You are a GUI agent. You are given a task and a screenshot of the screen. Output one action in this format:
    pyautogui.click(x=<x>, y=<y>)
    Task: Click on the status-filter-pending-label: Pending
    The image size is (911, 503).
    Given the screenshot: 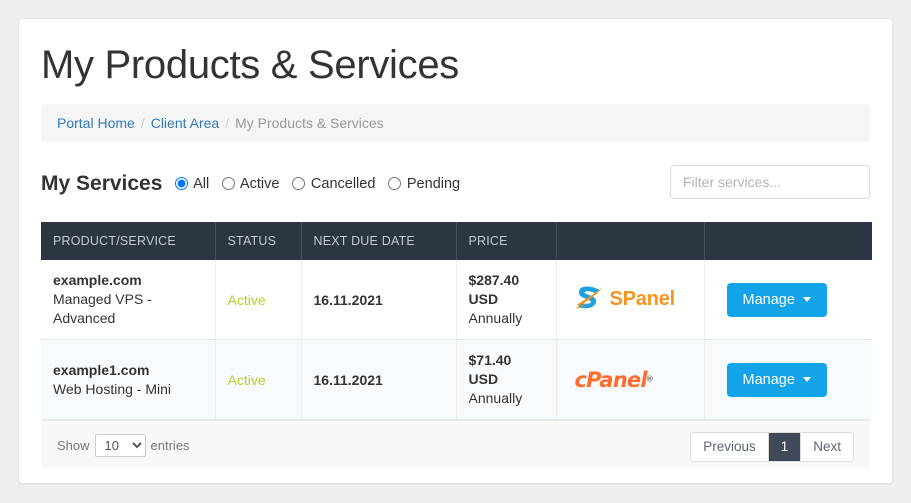 What is the action you would take?
    pyautogui.click(x=433, y=184)
    